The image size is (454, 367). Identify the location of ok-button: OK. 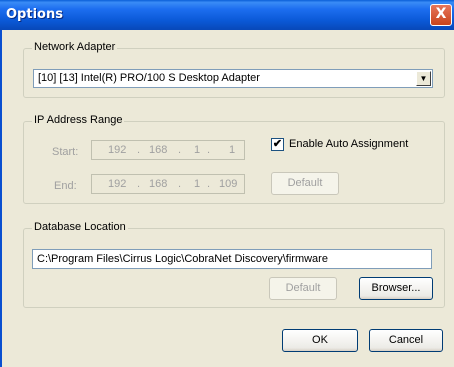
(320, 340).